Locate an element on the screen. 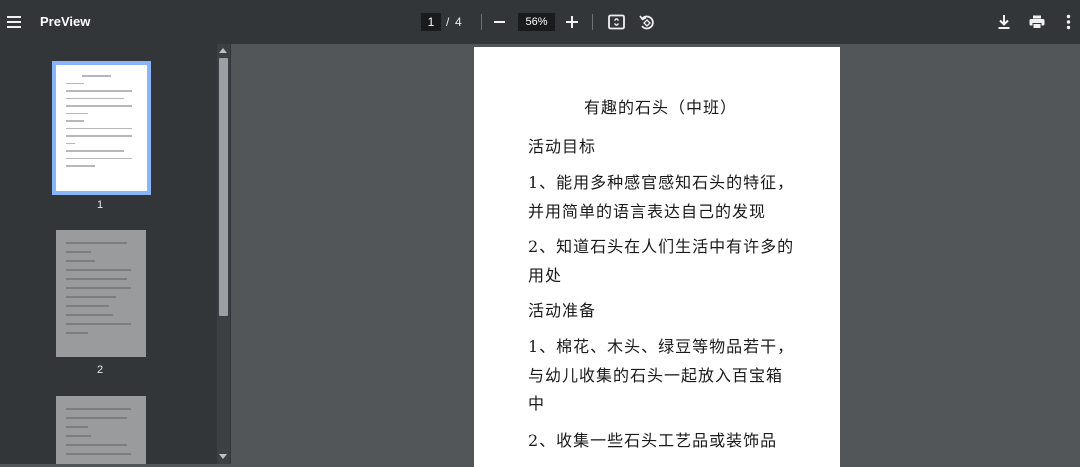  document-line: 1、棉花、木头、绿豆等物品若干， is located at coordinates (661, 346).